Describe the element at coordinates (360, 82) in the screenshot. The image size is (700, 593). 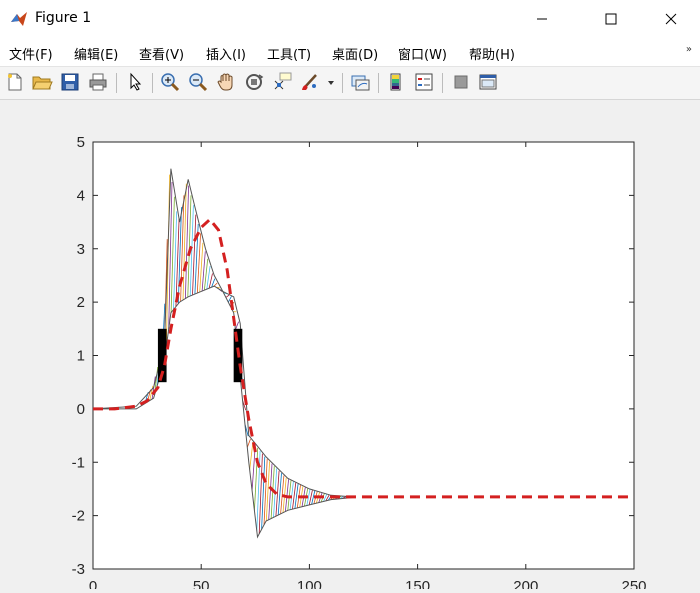
I see `link-plot-icon` at that location.